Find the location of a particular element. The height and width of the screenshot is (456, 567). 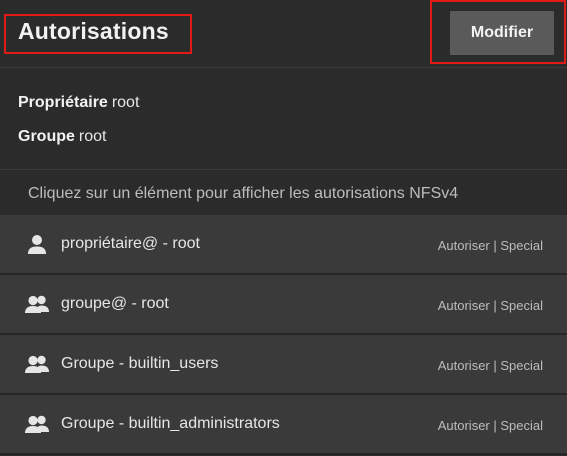

ace-item-name: groupe@ - root is located at coordinates (115, 303).